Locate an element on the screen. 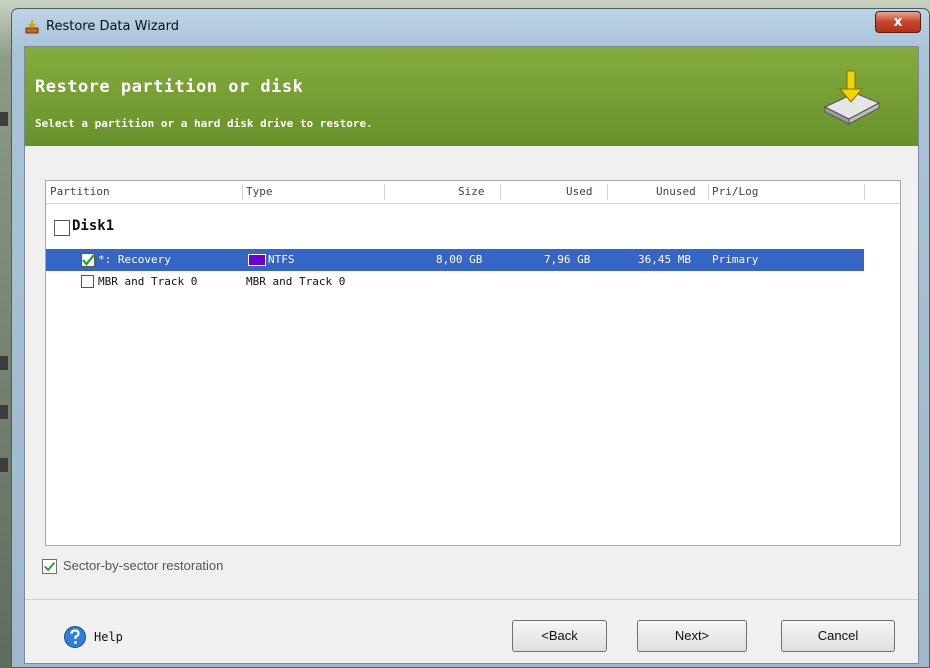 This screenshot has height=668, width=930. column-header-size: Size is located at coordinates (471, 191).